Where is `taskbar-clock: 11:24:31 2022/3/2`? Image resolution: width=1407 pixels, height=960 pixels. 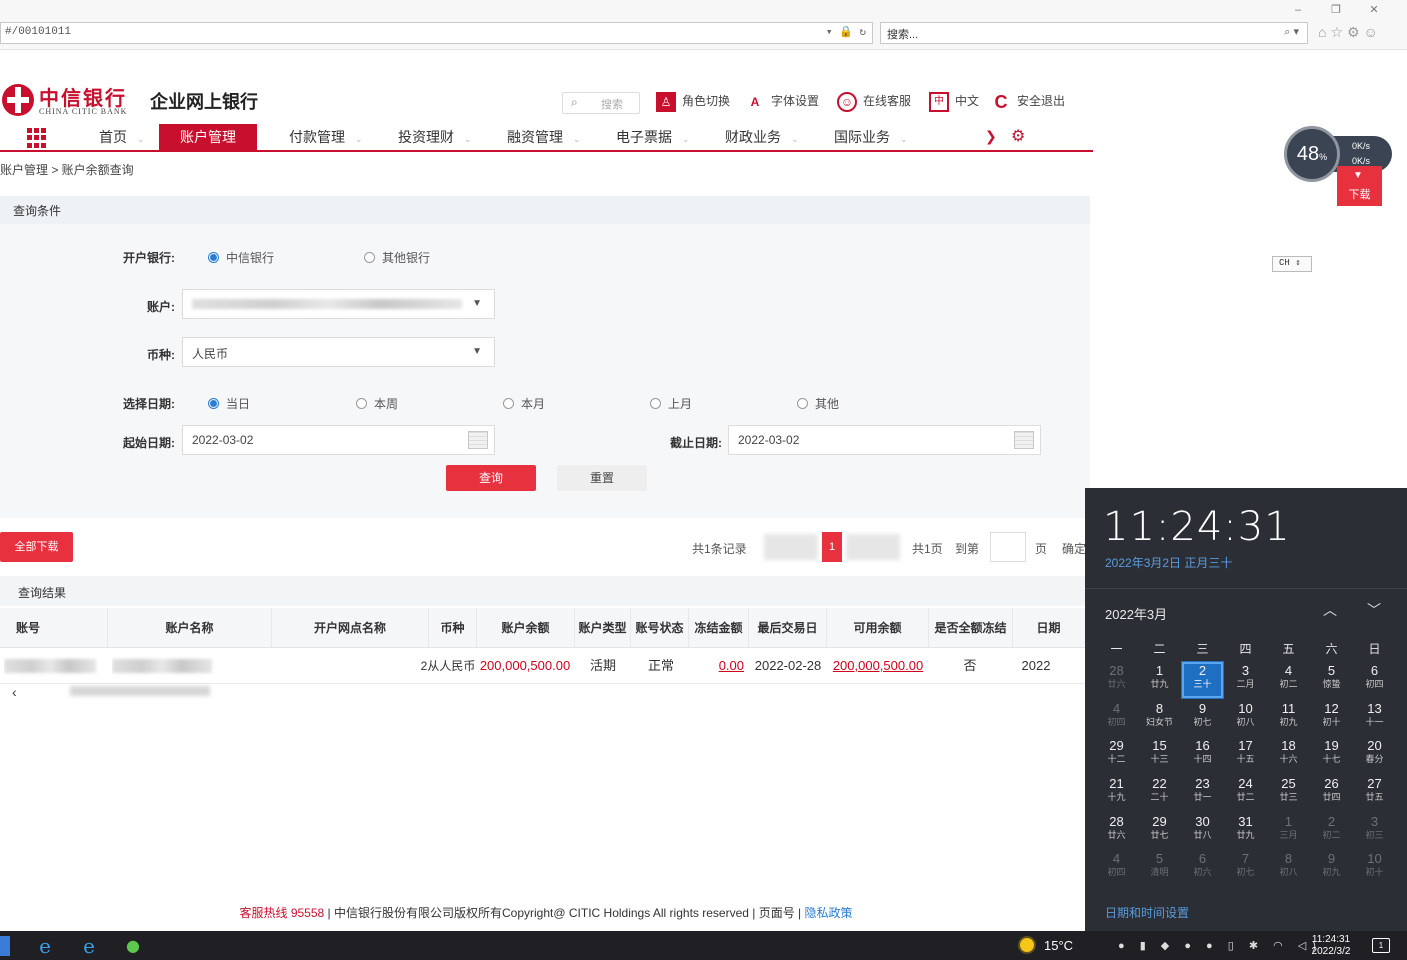 taskbar-clock: 11:24:31 2022/3/2 is located at coordinates (1331, 946).